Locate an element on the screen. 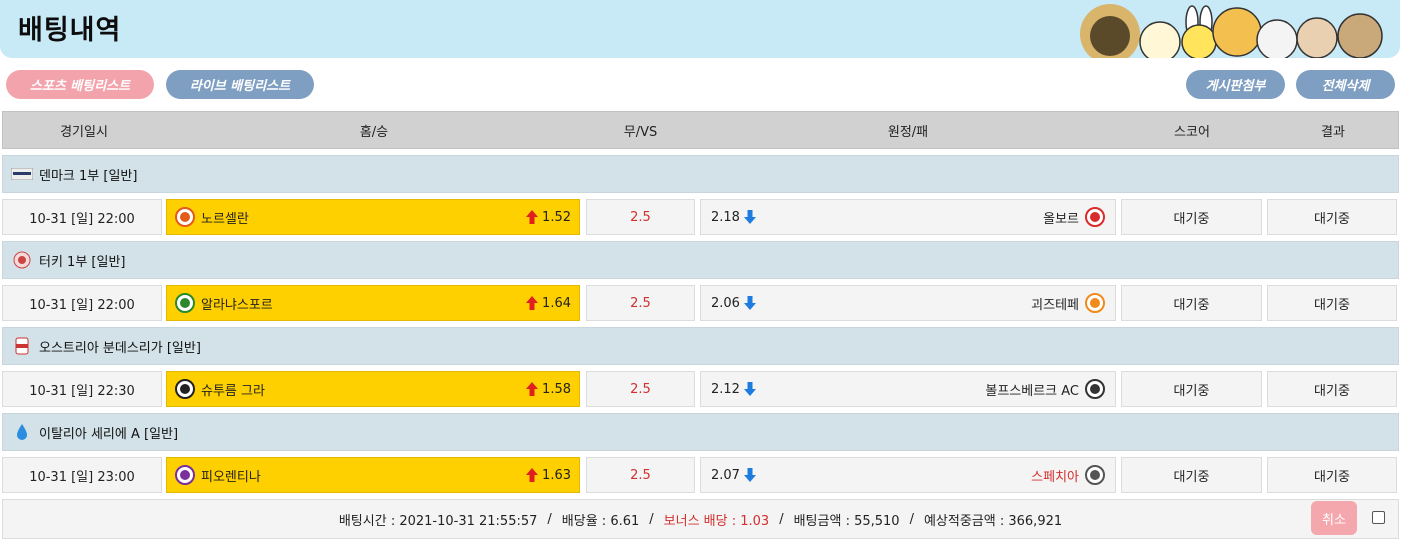  home-odds: 1.52 is located at coordinates (556, 217).